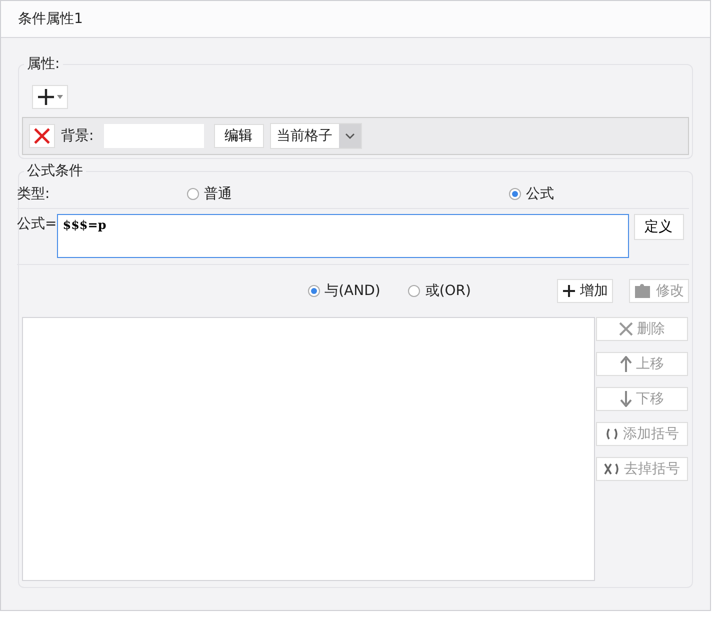  I want to click on radio-label: 公式, so click(540, 194).